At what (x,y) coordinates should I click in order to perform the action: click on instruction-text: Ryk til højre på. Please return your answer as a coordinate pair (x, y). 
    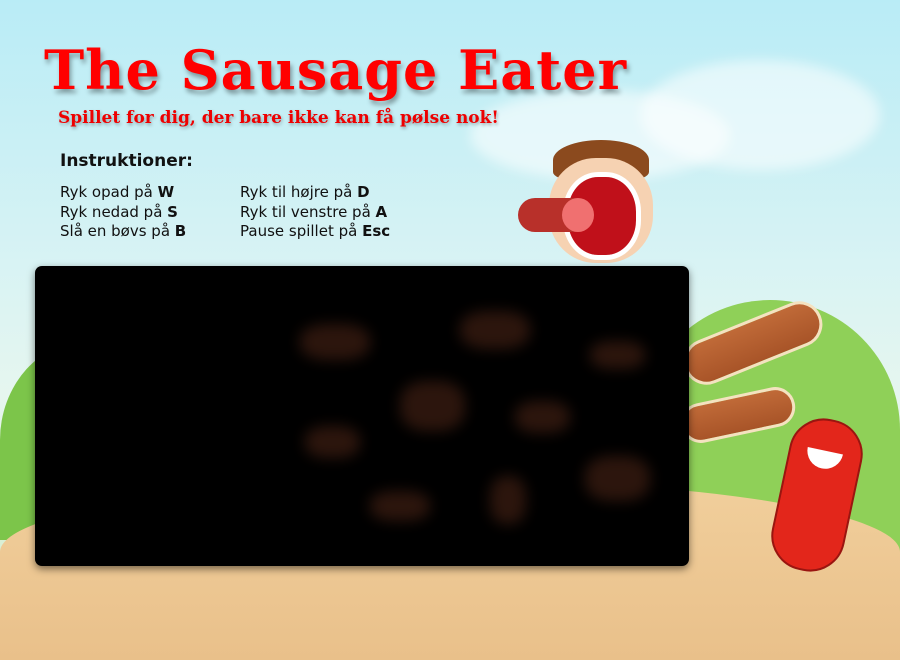
    Looking at the image, I should click on (299, 192).